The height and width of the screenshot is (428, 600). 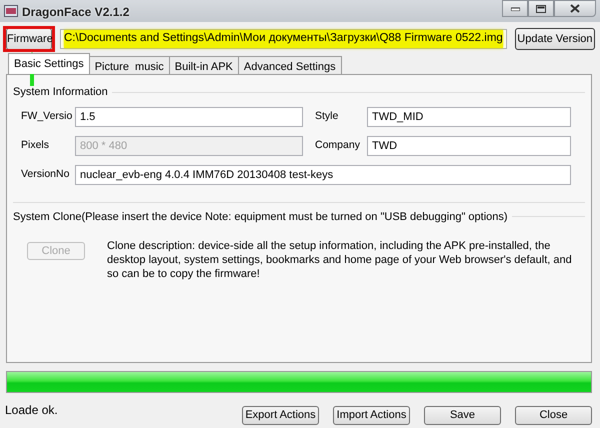 I want to click on maximize-button, so click(x=541, y=8).